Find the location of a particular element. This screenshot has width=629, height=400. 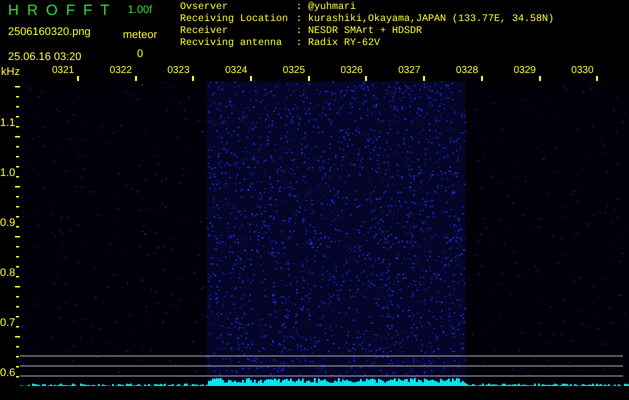

frequency-label: 0.8 is located at coordinates (8, 273).